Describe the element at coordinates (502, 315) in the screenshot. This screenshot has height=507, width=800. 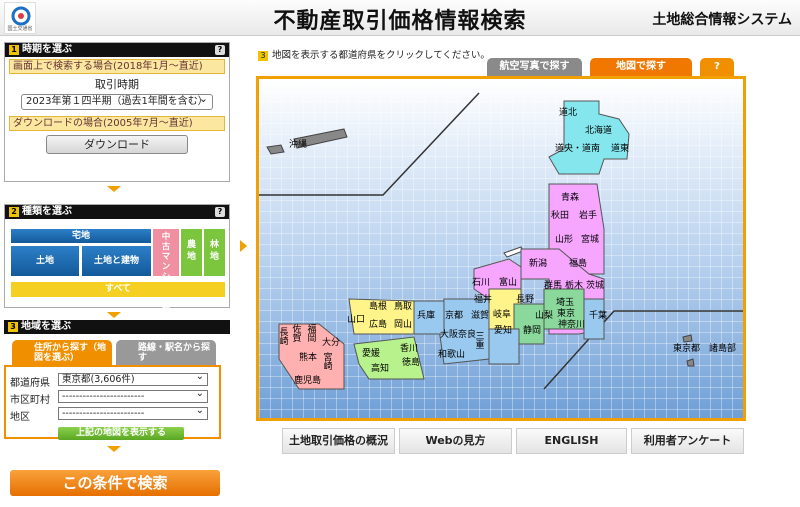
I see `pref-gifu: 岐阜` at that location.